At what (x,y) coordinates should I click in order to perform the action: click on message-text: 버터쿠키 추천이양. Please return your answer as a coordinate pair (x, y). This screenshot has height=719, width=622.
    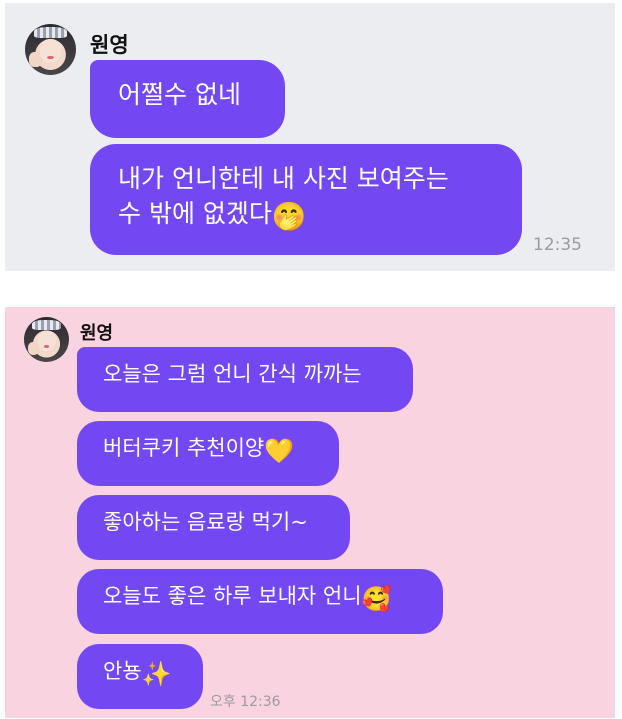
    Looking at the image, I should click on (184, 448).